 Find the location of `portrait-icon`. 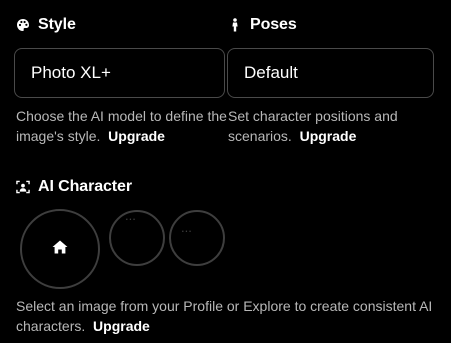

portrait-icon is located at coordinates (23, 187).